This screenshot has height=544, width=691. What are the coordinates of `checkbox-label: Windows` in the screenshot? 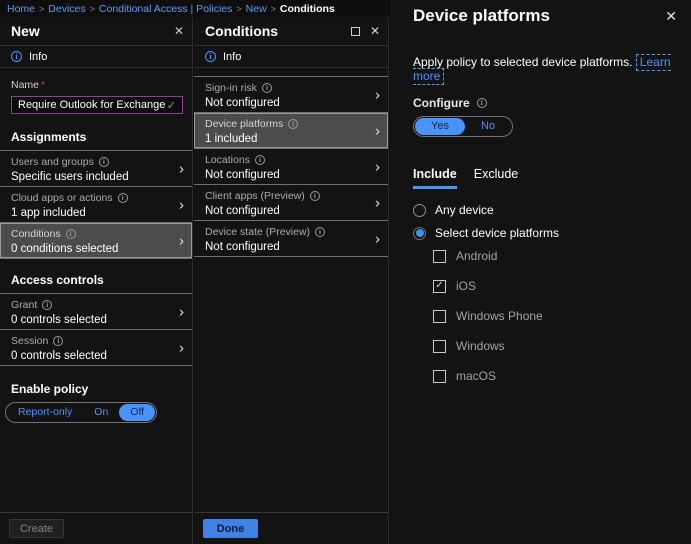 It's located at (480, 346).